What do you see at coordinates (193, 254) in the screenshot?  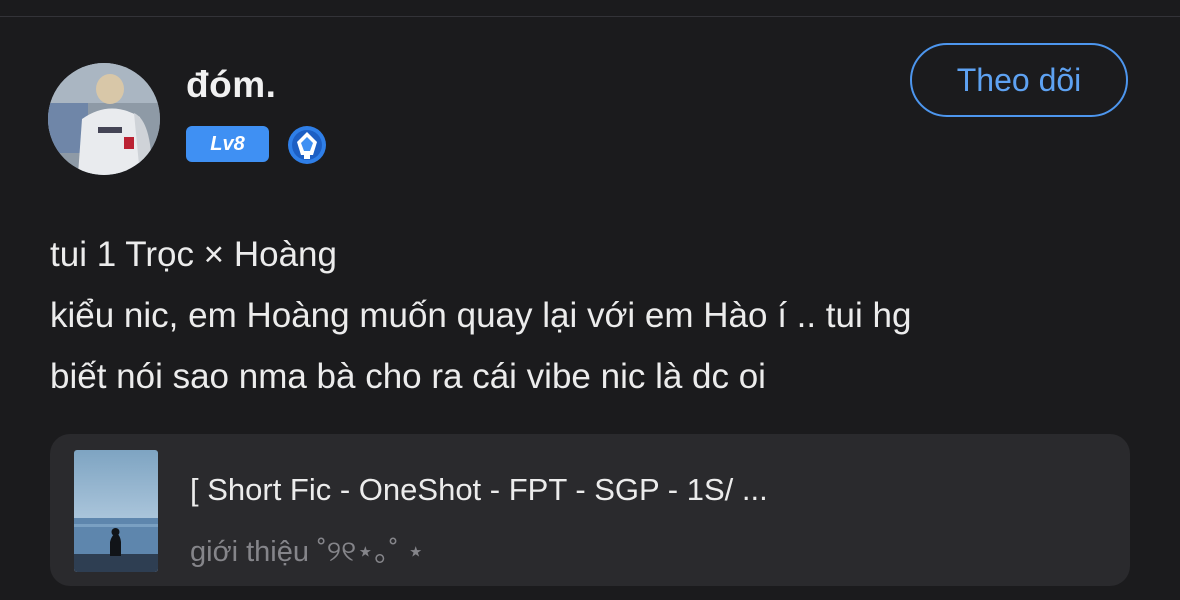 I see `post-line: tui 1 Trọc × Hoàng` at bounding box center [193, 254].